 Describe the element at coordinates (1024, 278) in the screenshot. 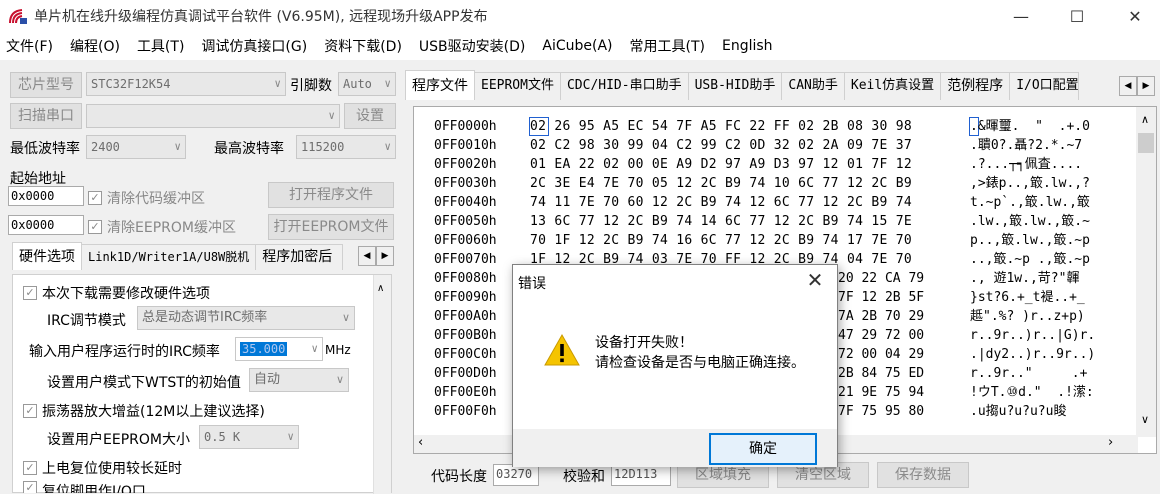

I see `hex-ascii: ., 遊1w.,苛?"韗` at that location.